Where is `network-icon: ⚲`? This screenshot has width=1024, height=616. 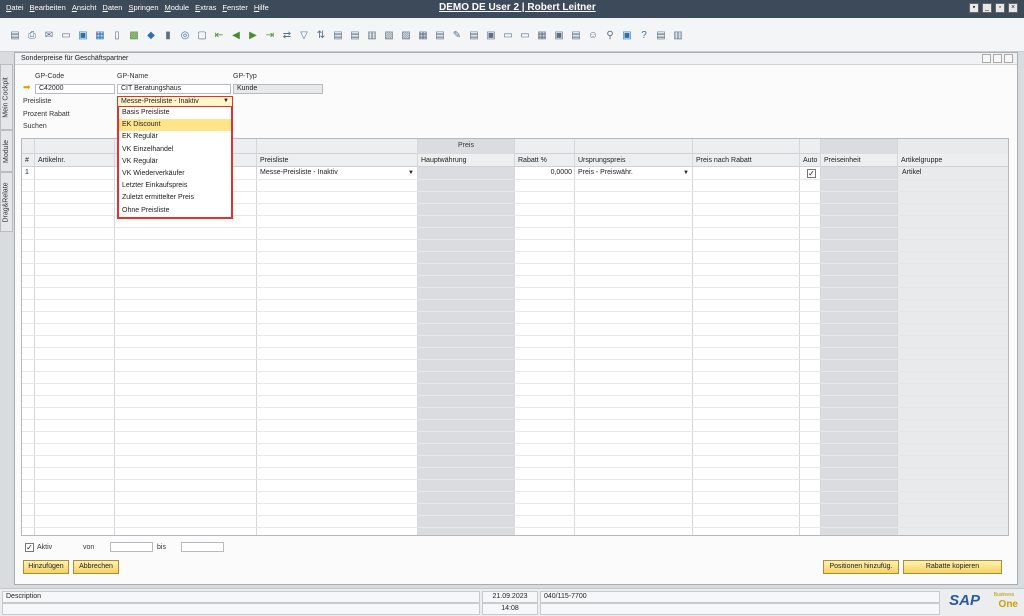 network-icon: ⚲ is located at coordinates (610, 35).